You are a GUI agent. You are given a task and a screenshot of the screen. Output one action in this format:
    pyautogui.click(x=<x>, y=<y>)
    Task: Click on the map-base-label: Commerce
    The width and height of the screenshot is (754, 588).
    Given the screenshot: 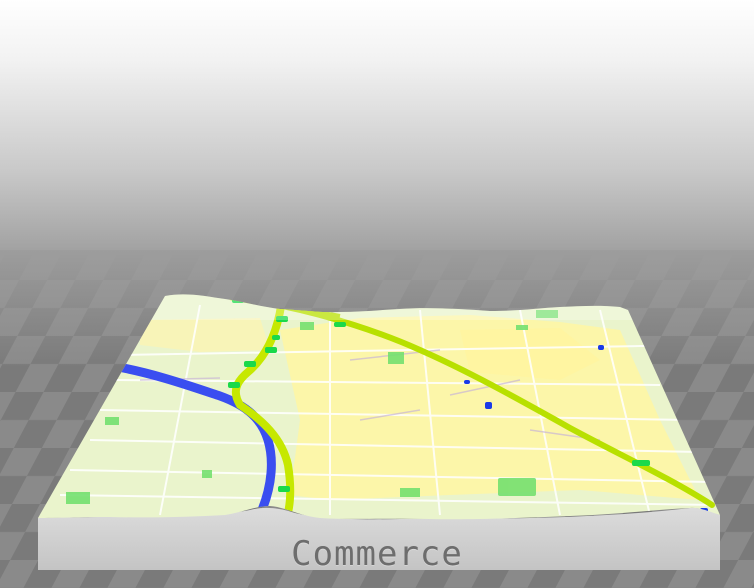 What is the action you would take?
    pyautogui.click(x=377, y=554)
    